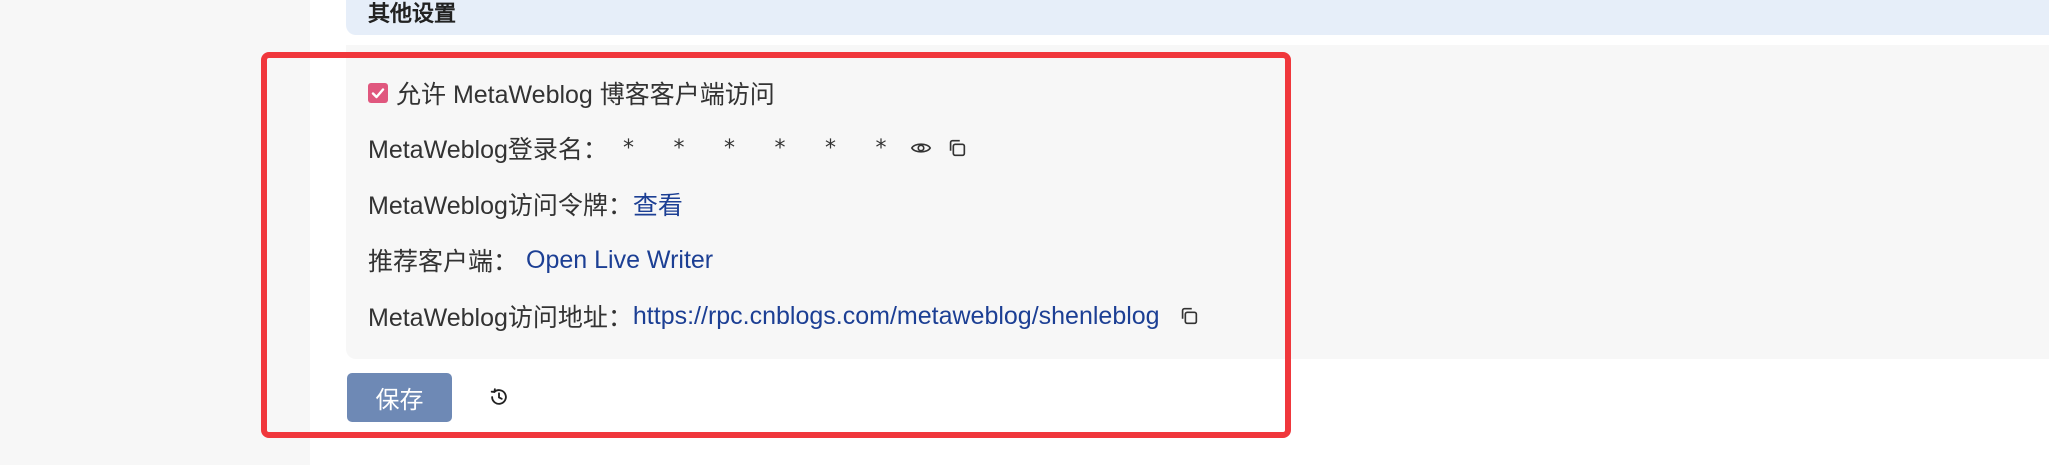 This screenshot has height=465, width=2049. Describe the element at coordinates (1197, 17) in the screenshot. I see `section-header: 其他设置` at that location.